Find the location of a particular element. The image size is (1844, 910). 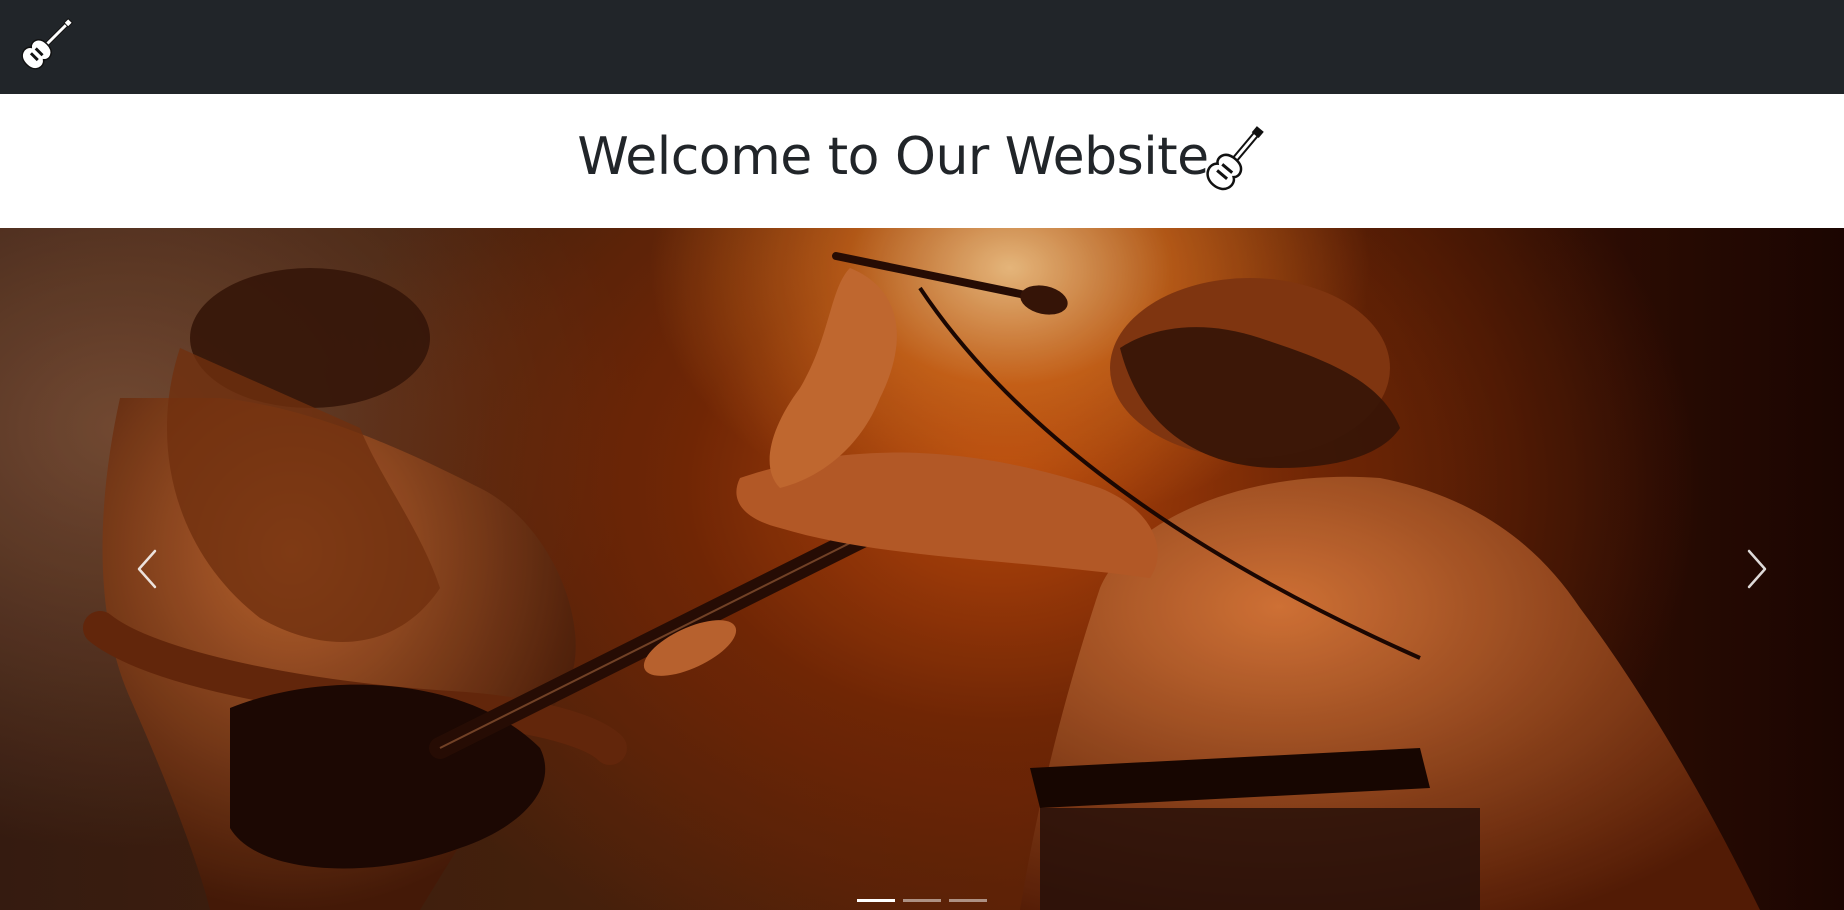

chevron-left-icon is located at coordinates (147, 569).